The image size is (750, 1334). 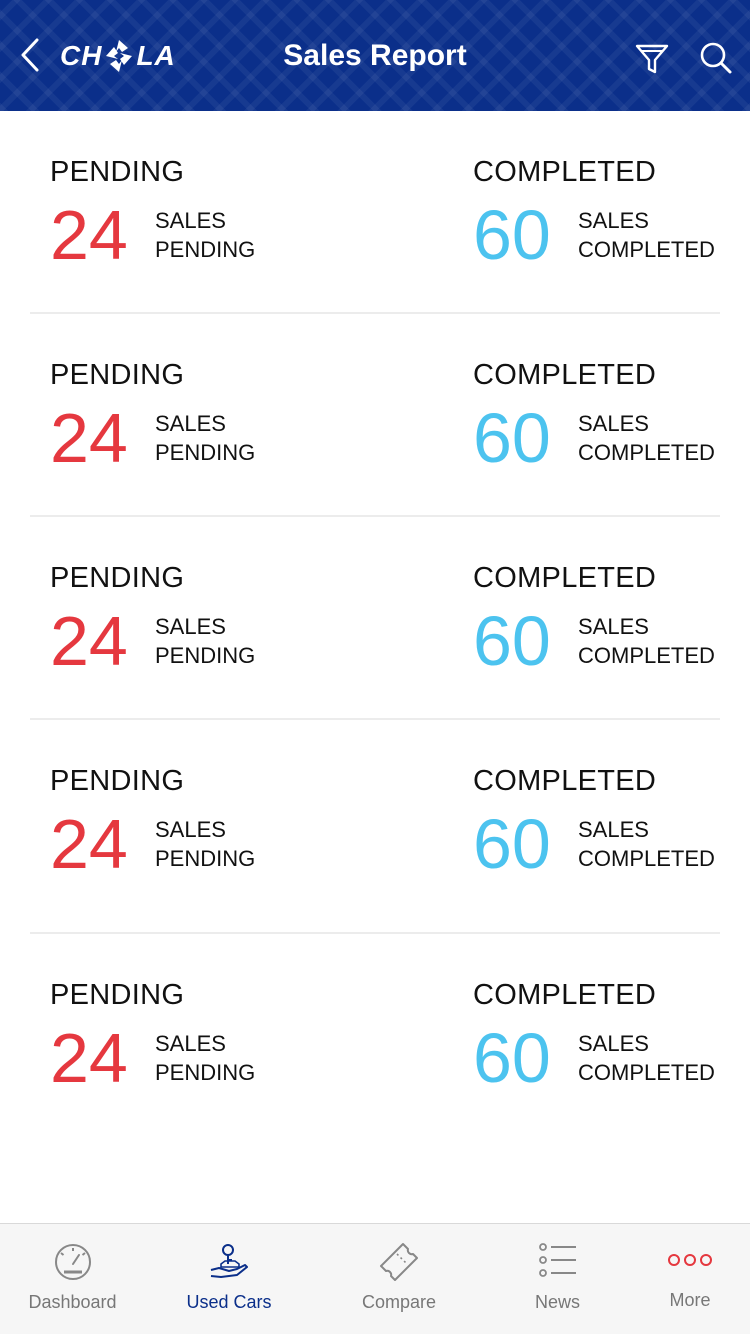 I want to click on nav-label-news: News, so click(x=557, y=1302).